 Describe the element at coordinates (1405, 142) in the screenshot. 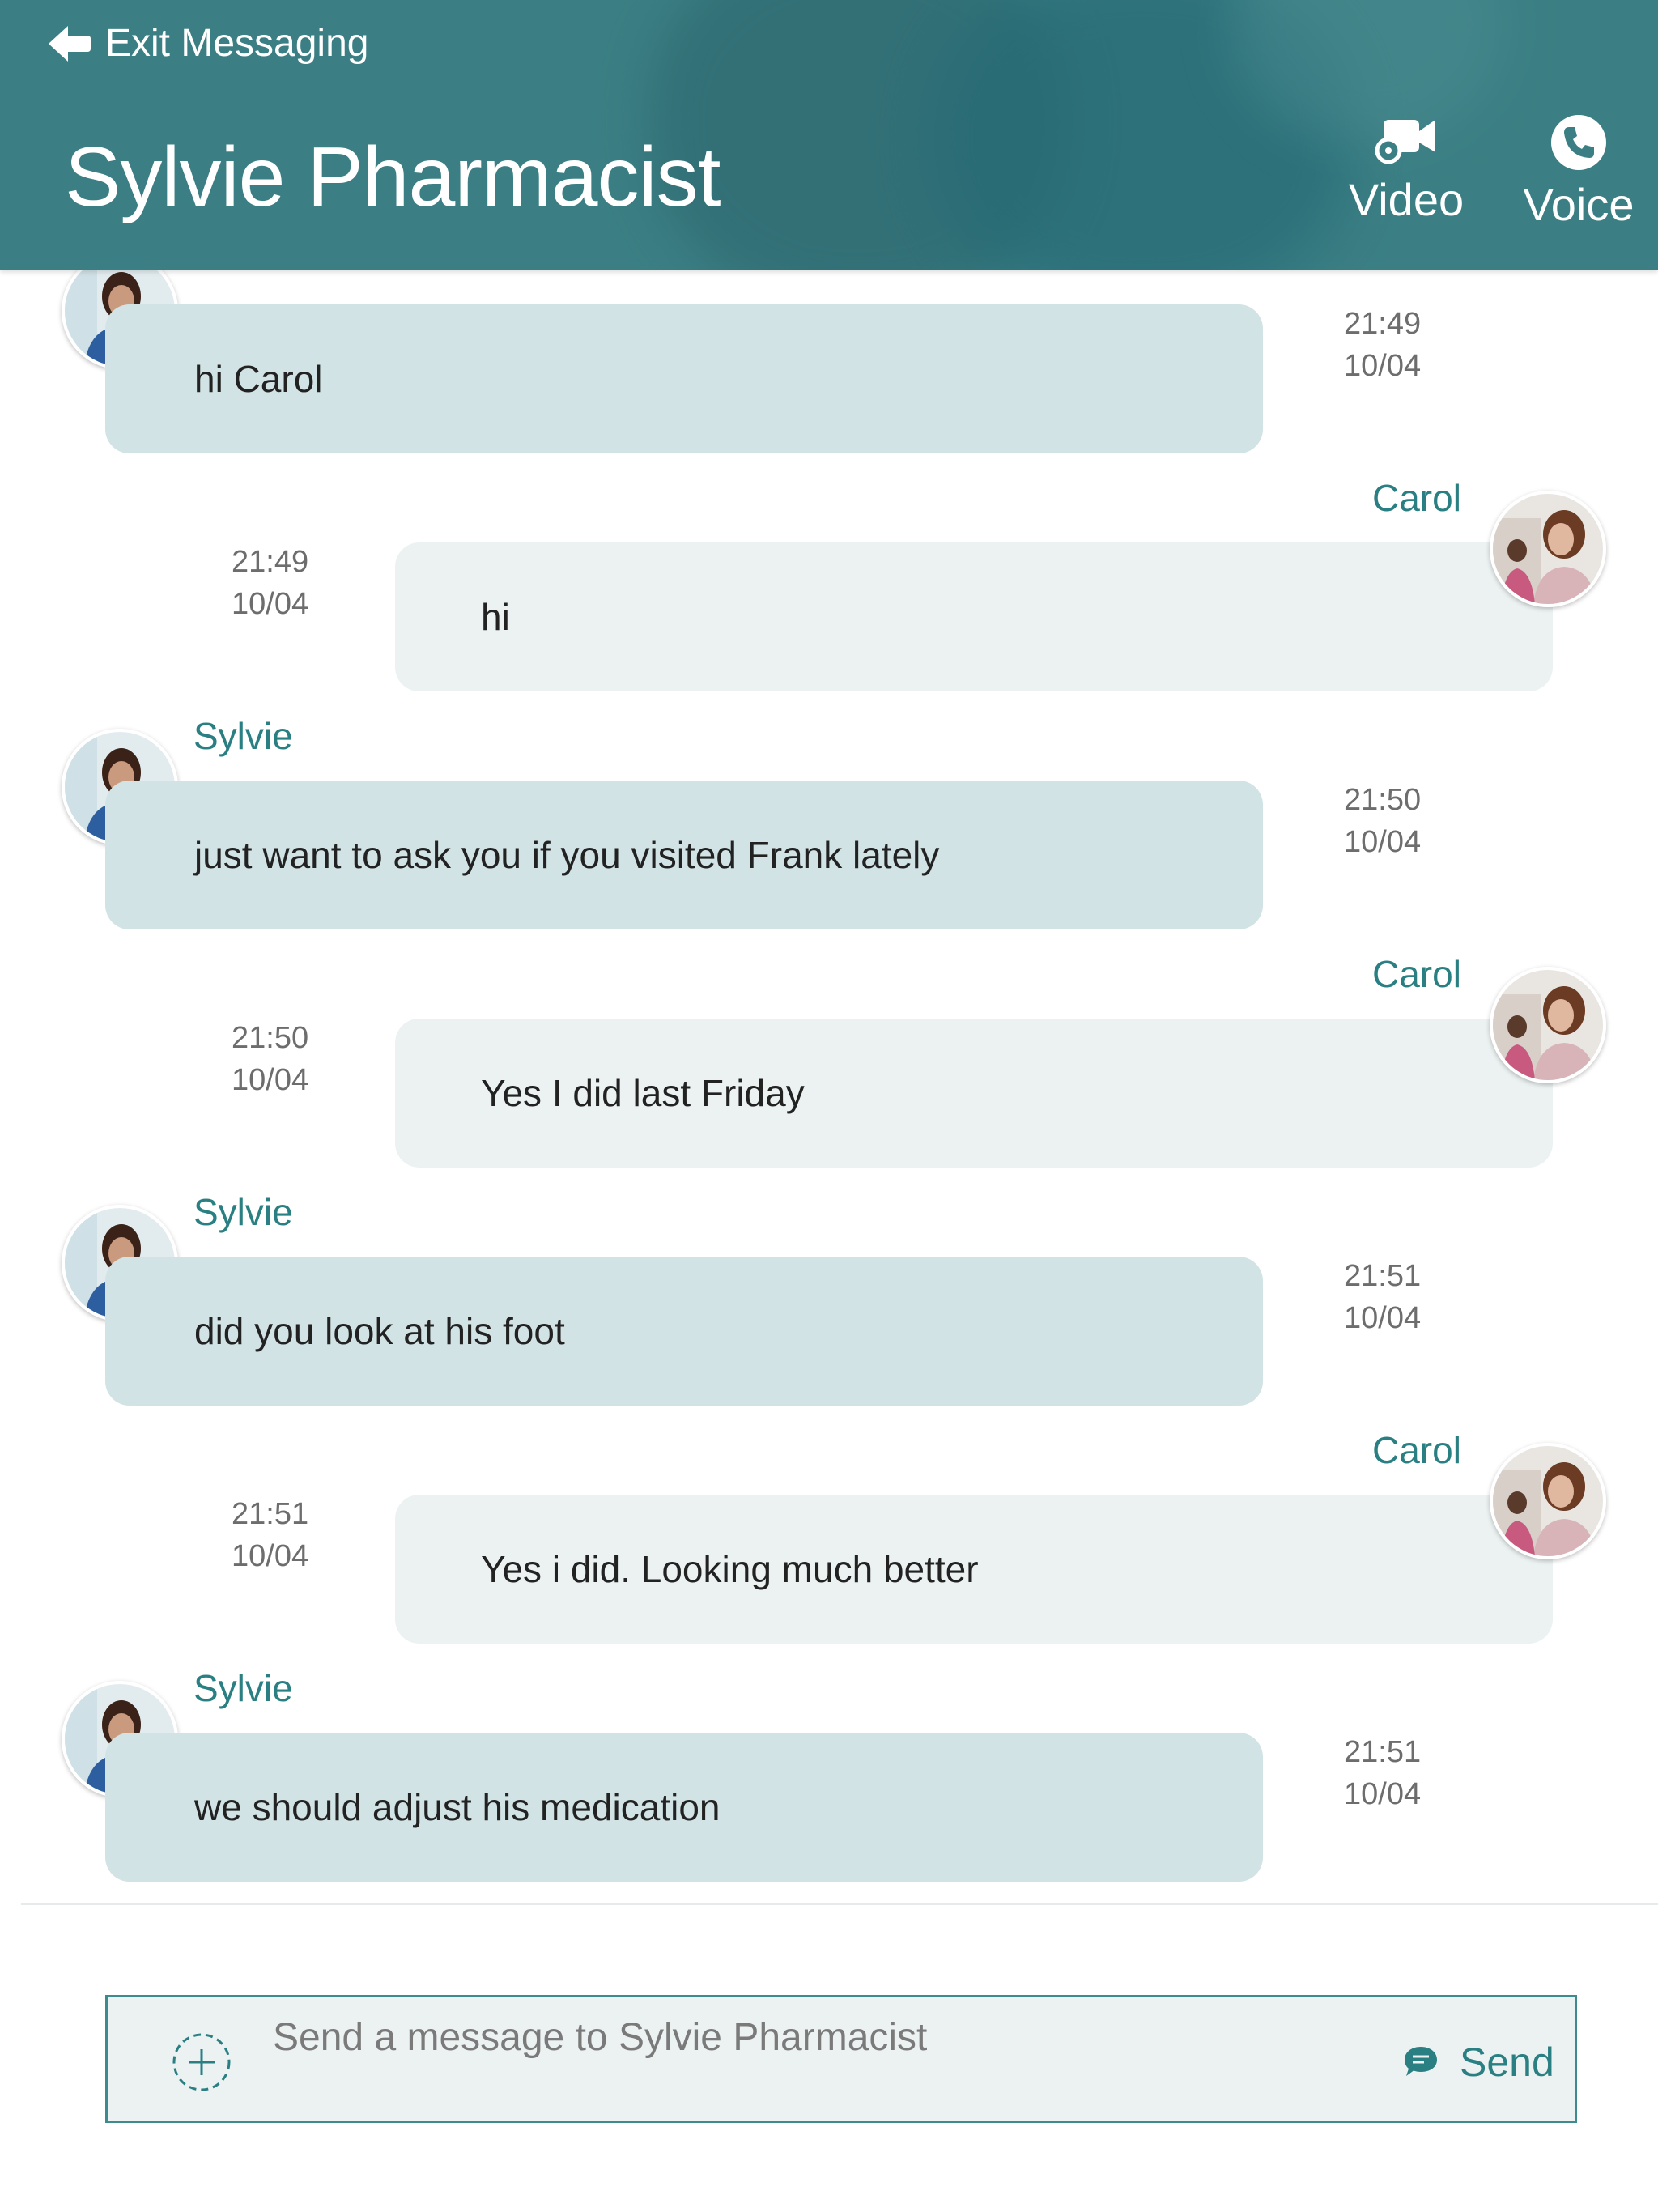

I see `video-camera-icon` at that location.